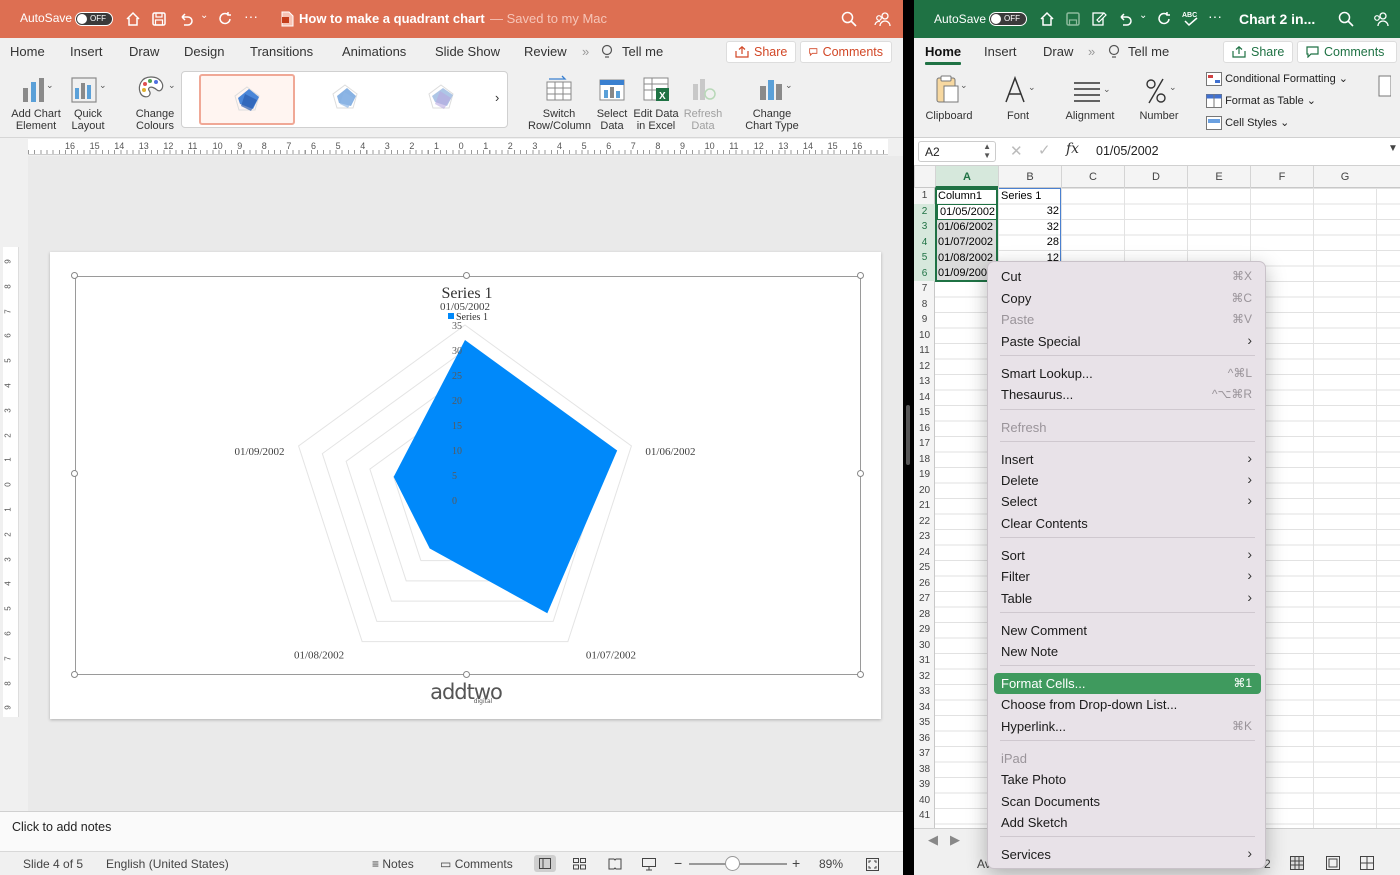 The width and height of the screenshot is (1400, 875). I want to click on row-header-23: 23, so click(924, 537).